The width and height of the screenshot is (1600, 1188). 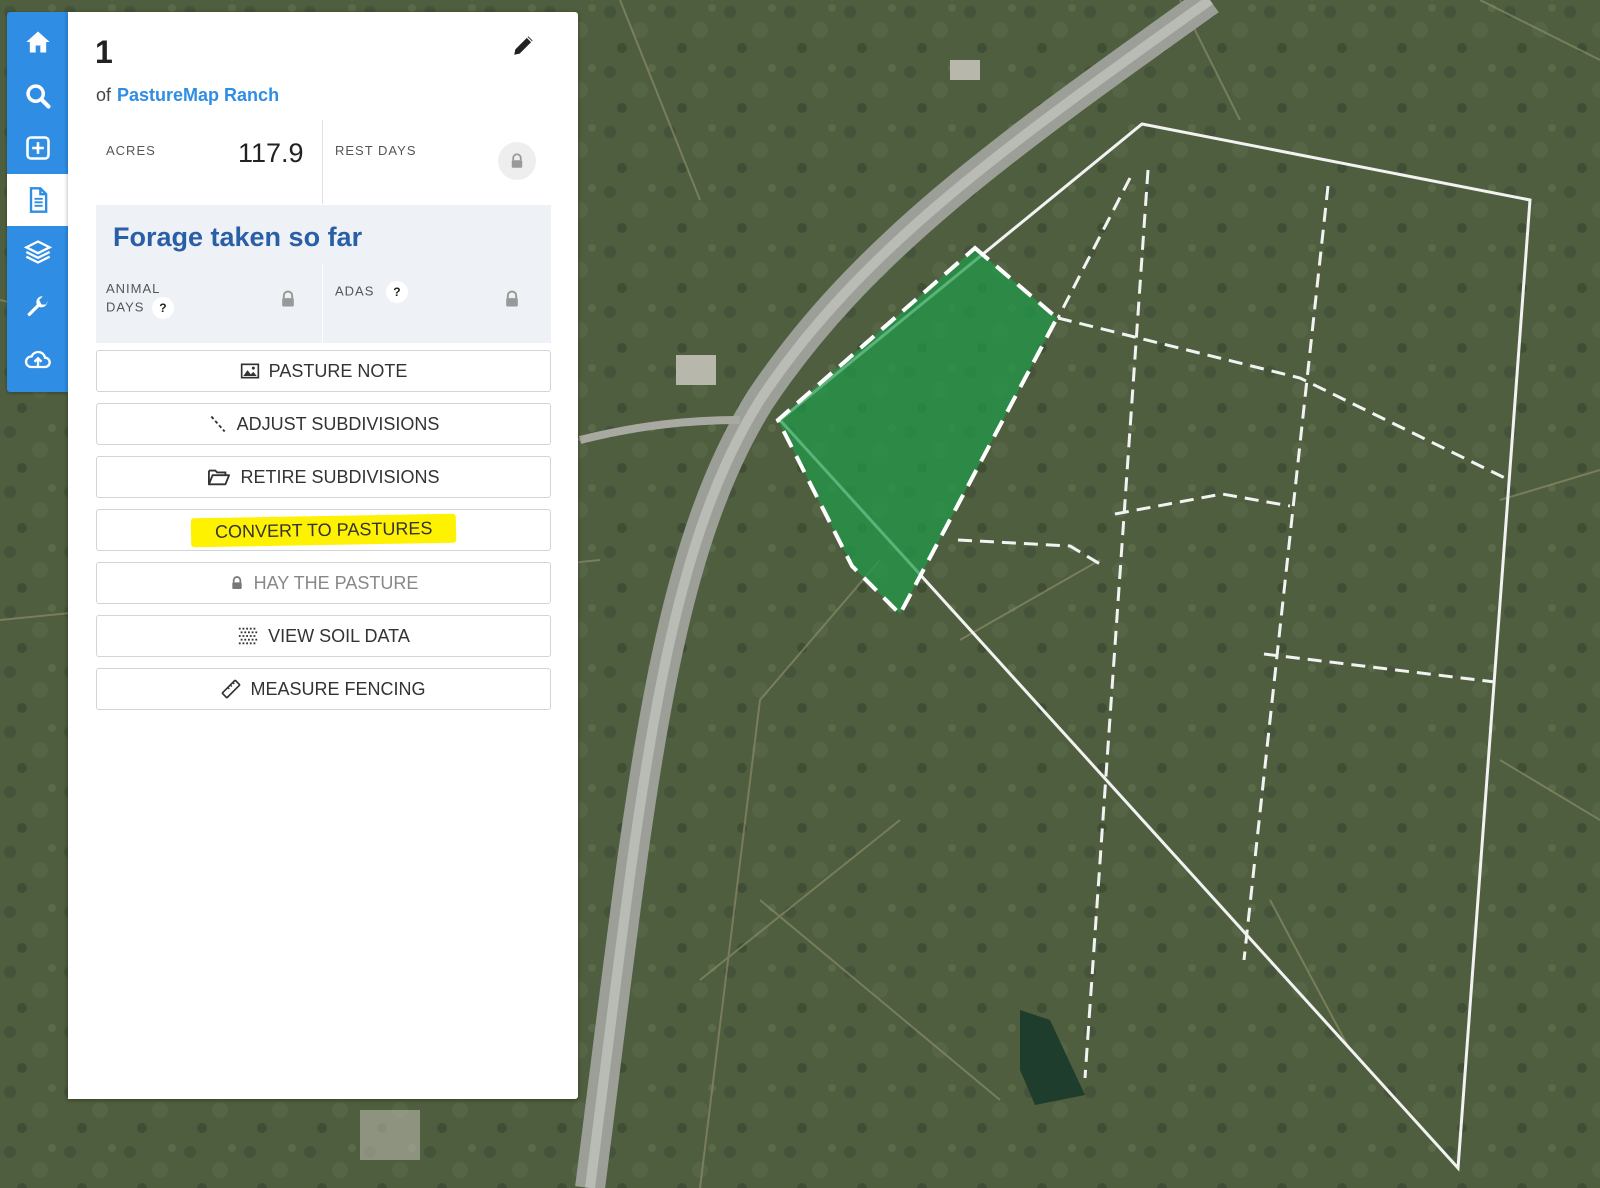 I want to click on measure-fencing-label: MEASURE FENCING, so click(x=338, y=688).